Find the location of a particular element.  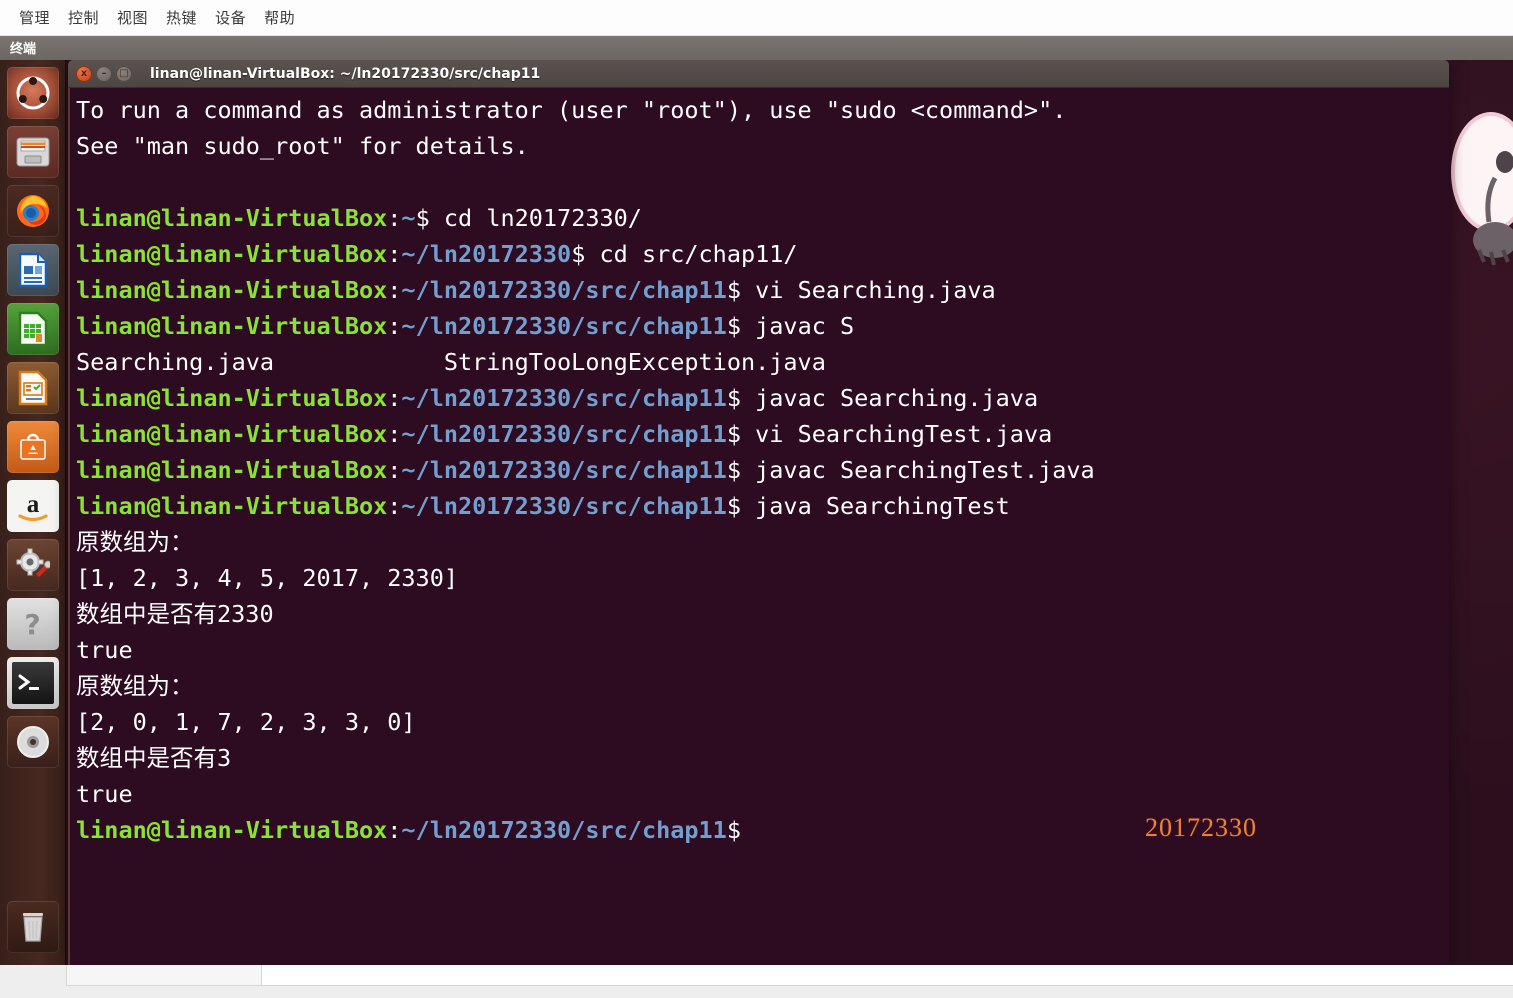

terminal-text-run: $ is located at coordinates (741, 830).